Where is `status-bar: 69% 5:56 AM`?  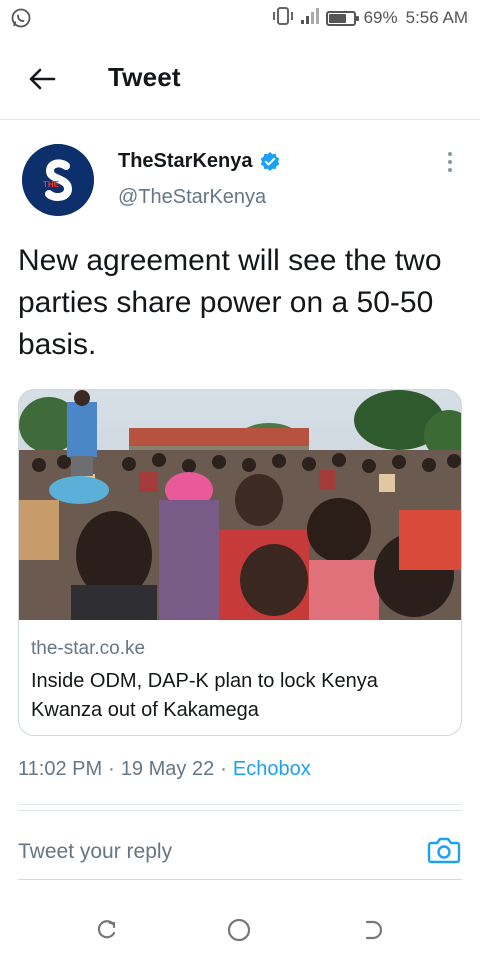
status-bar: 69% 5:56 AM is located at coordinates (240, 18).